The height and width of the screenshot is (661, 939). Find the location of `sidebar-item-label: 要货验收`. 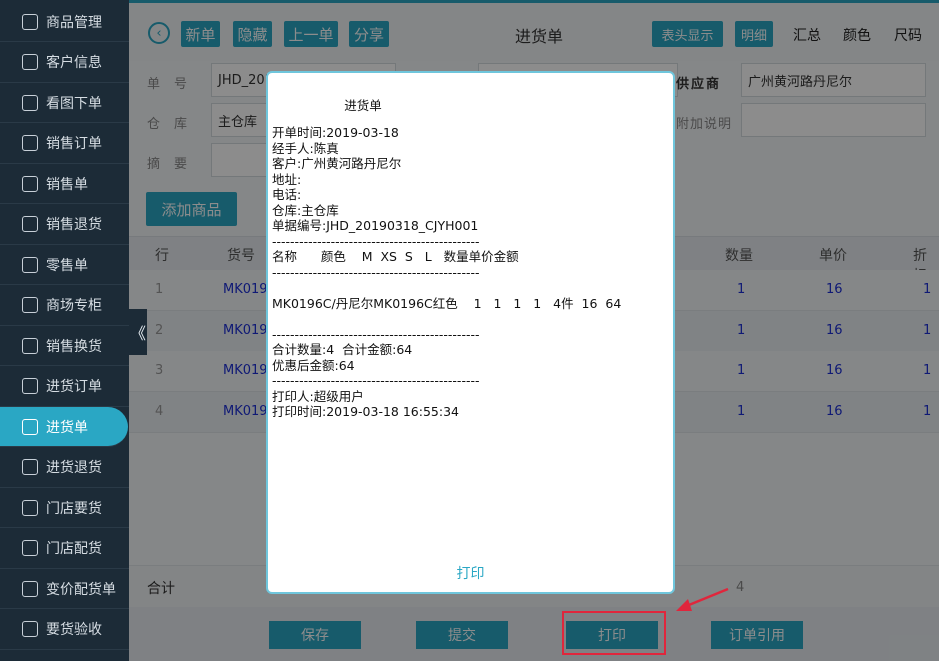

sidebar-item-label: 要货验收 is located at coordinates (74, 630).